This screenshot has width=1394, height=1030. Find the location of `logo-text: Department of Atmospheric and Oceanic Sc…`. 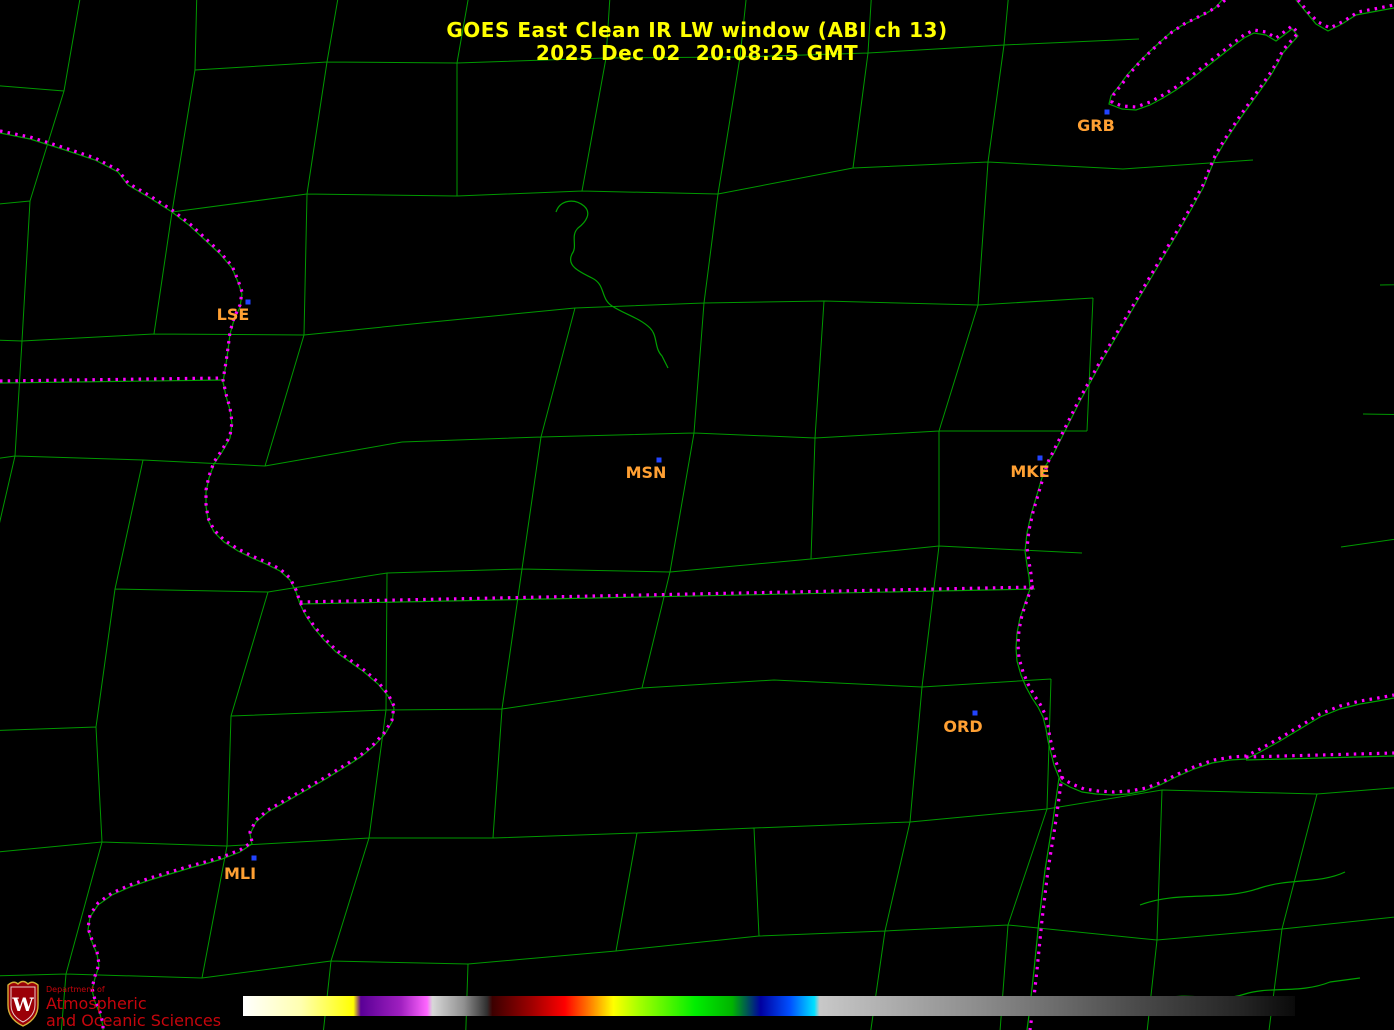

logo-text: Department of Atmospheric and Oceanic Sc… is located at coordinates (133, 1003).